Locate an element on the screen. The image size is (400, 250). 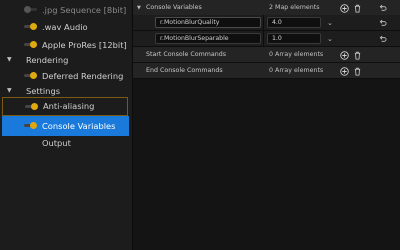
collapse-caret-icon: ▼ is located at coordinates (139, 8).